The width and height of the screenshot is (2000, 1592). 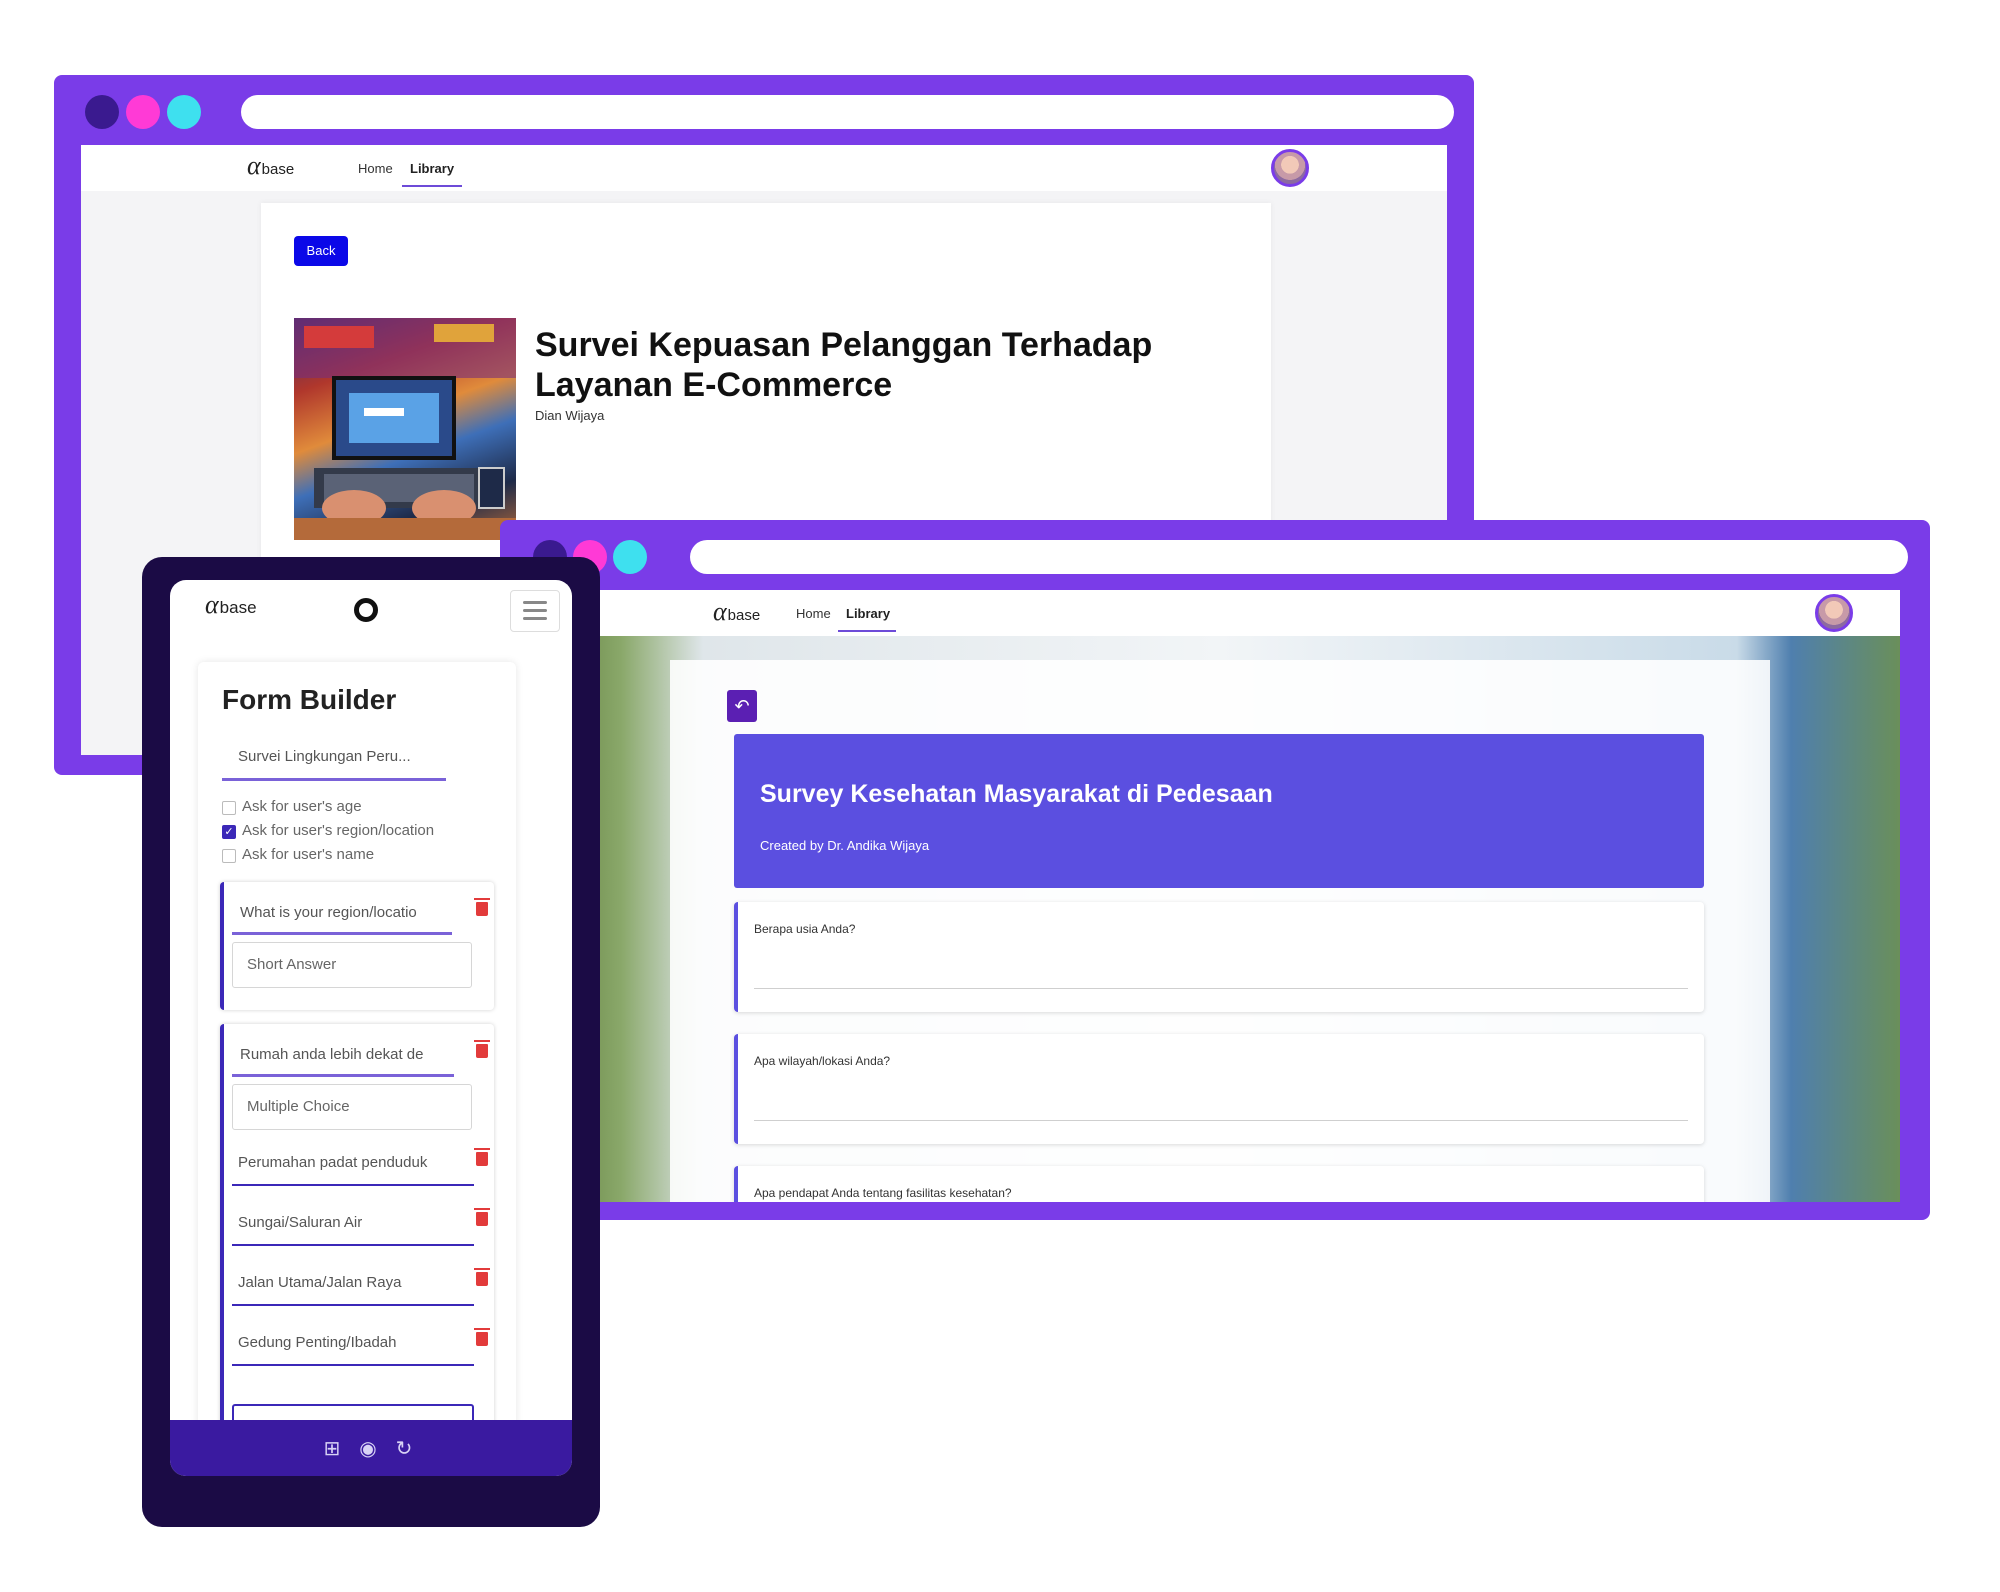 What do you see at coordinates (404, 1448) in the screenshot?
I see `refresh-icon: ↻` at bounding box center [404, 1448].